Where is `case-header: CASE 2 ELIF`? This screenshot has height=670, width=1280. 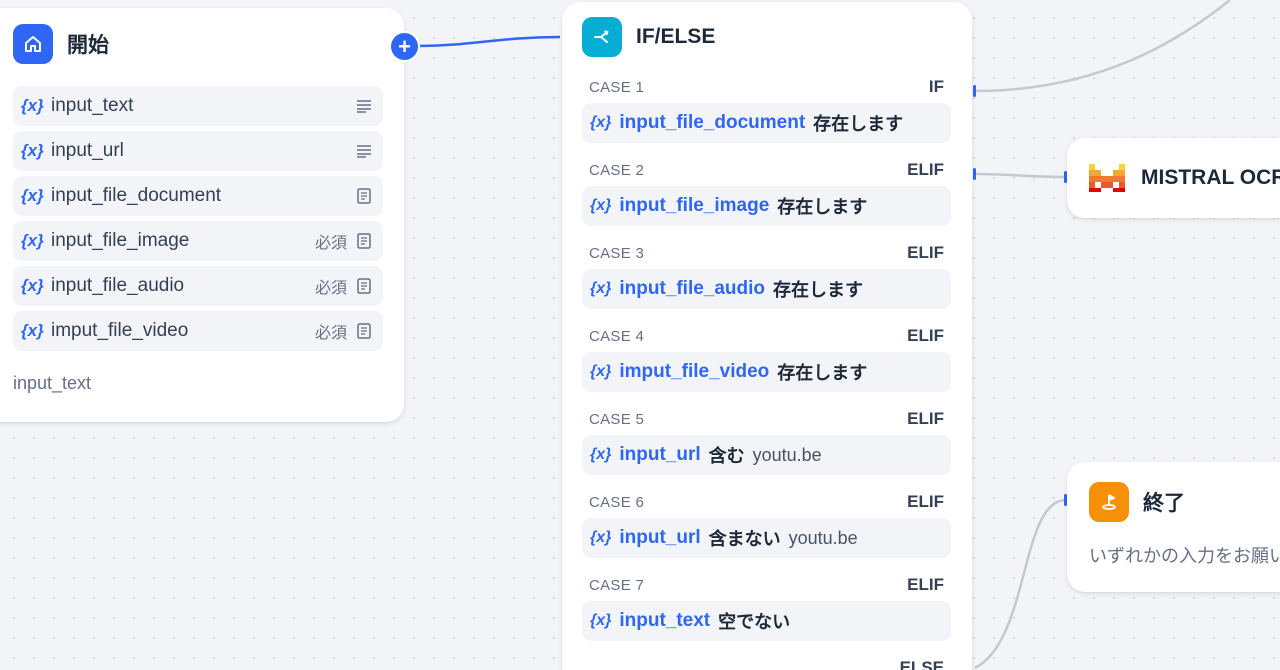 case-header: CASE 2 ELIF is located at coordinates (767, 170).